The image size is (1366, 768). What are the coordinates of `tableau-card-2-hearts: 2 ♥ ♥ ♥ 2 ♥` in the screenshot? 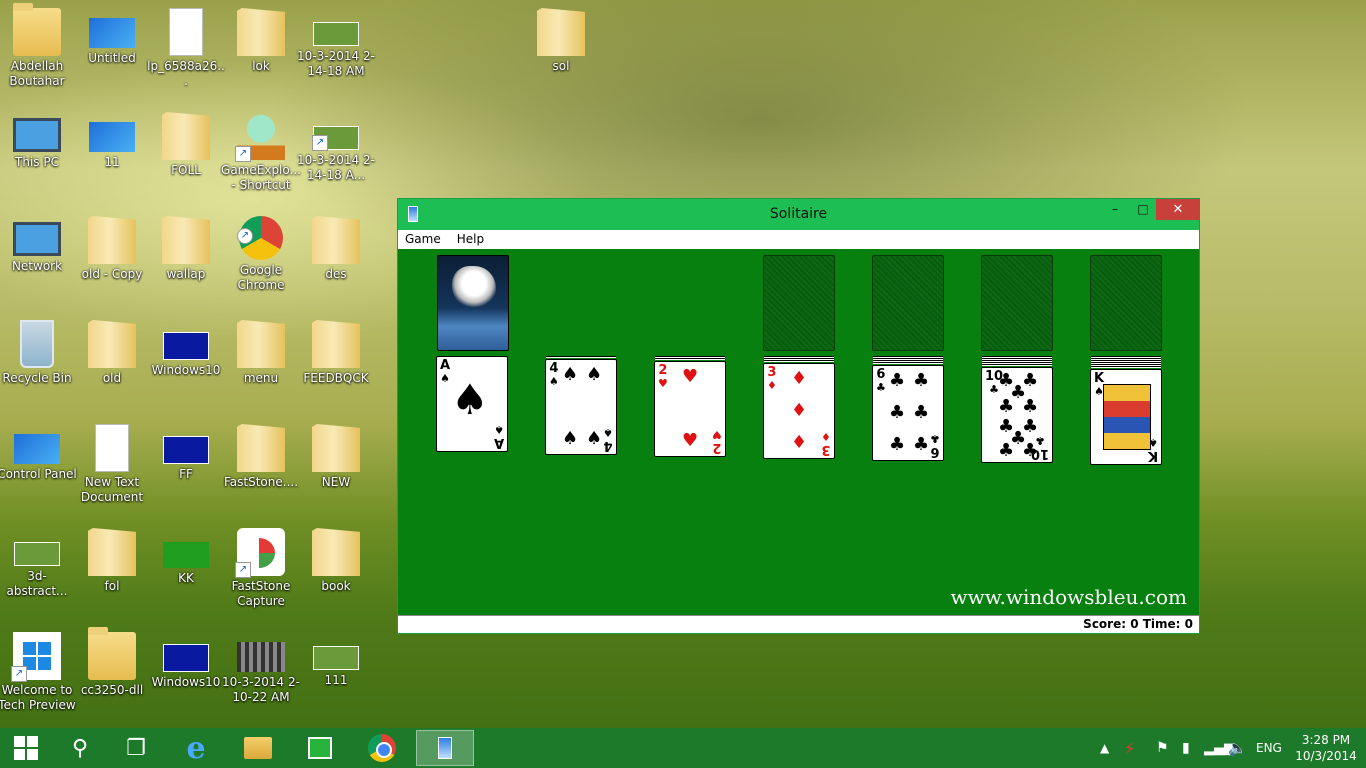 It's located at (690, 409).